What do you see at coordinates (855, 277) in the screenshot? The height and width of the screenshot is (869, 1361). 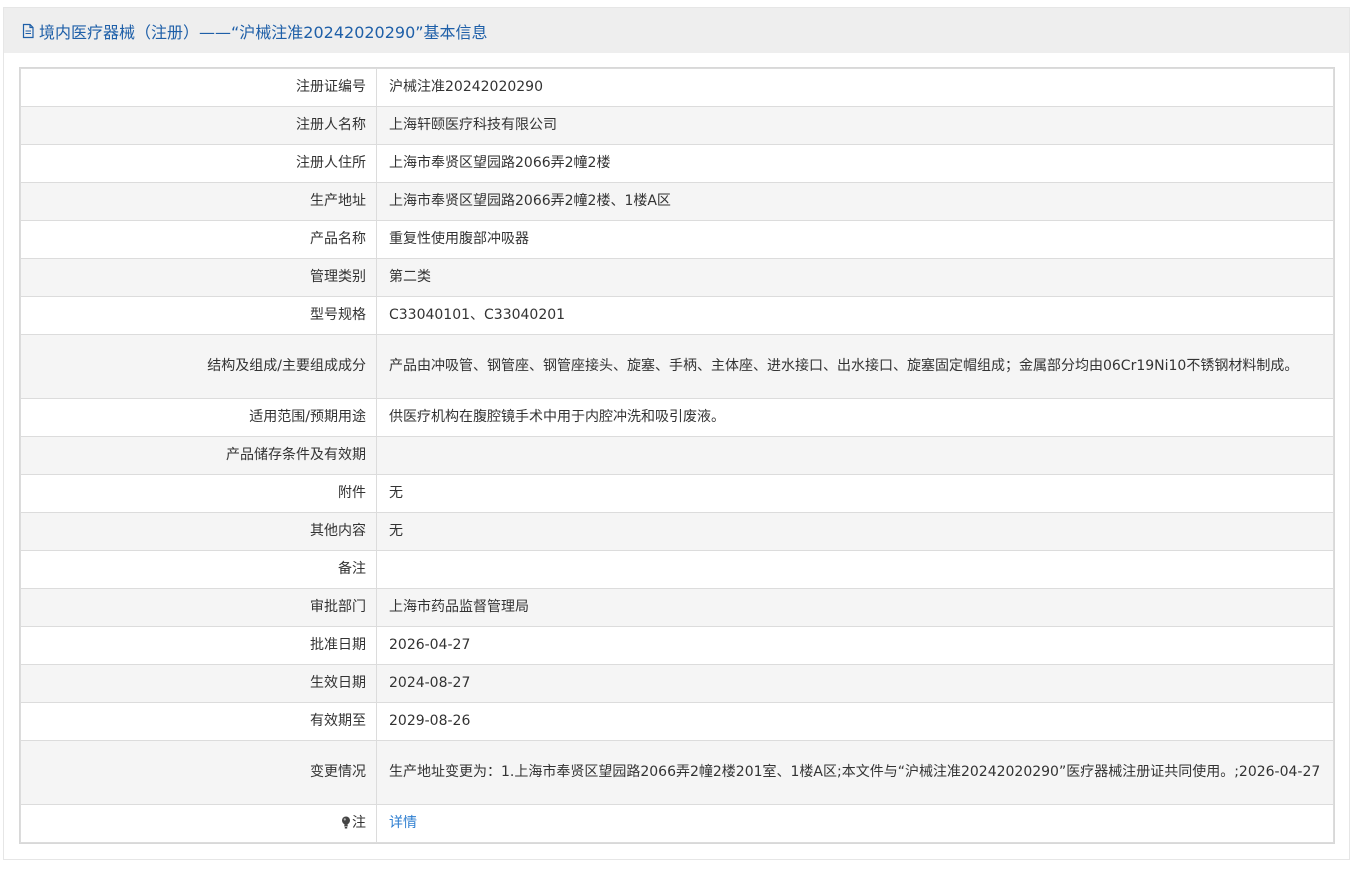 I see `row-value: 第二类` at bounding box center [855, 277].